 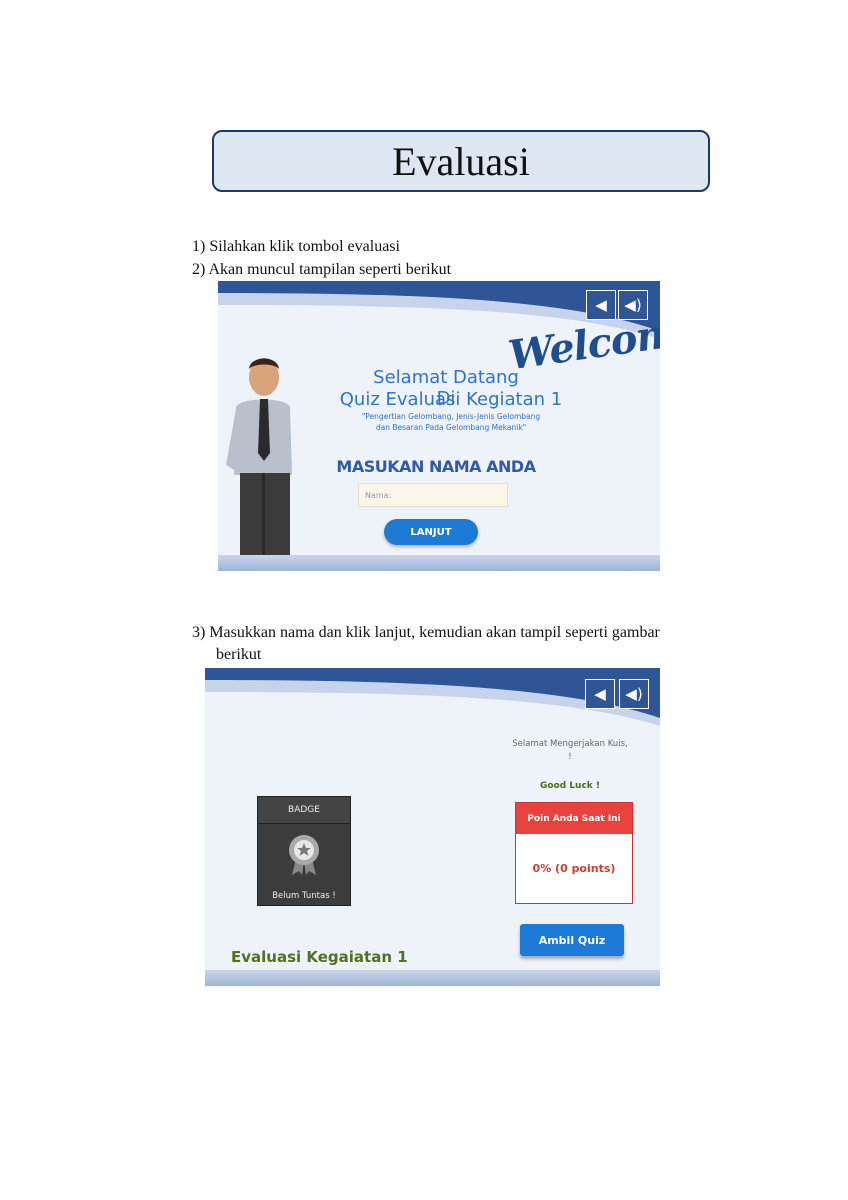 I want to click on badge-panel: BADGE Belum Tuntas !, so click(x=304, y=851).